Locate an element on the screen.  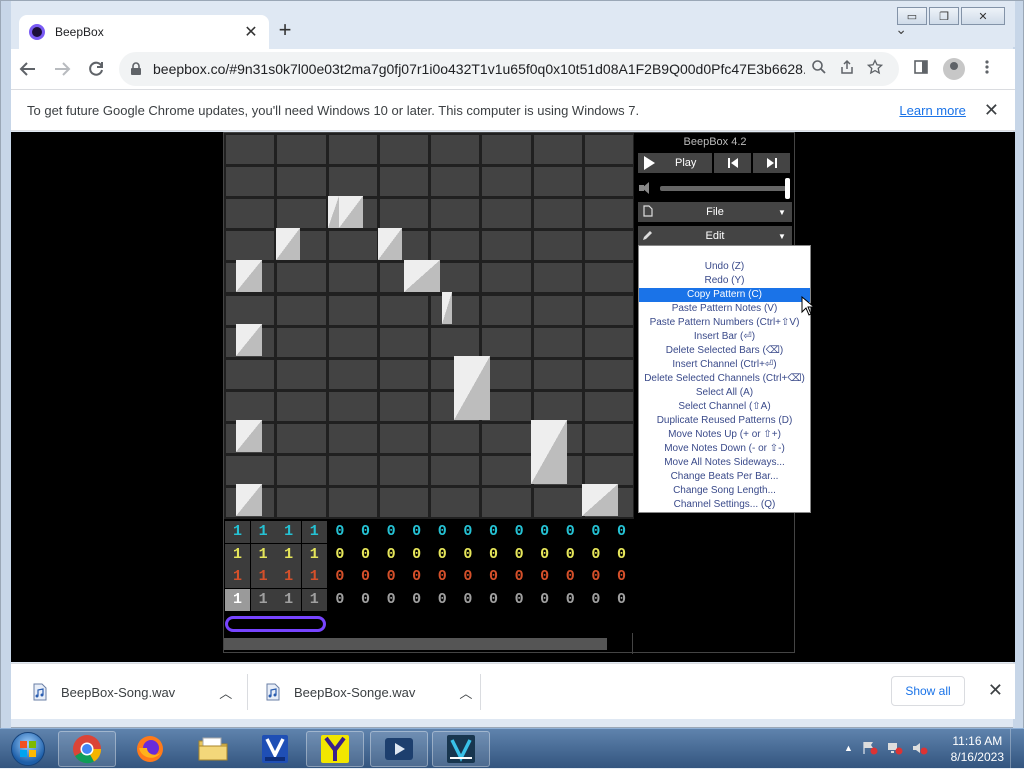
edit-menu-item: Insert Channel (Ctrl+⏎) is located at coordinates (724, 365).